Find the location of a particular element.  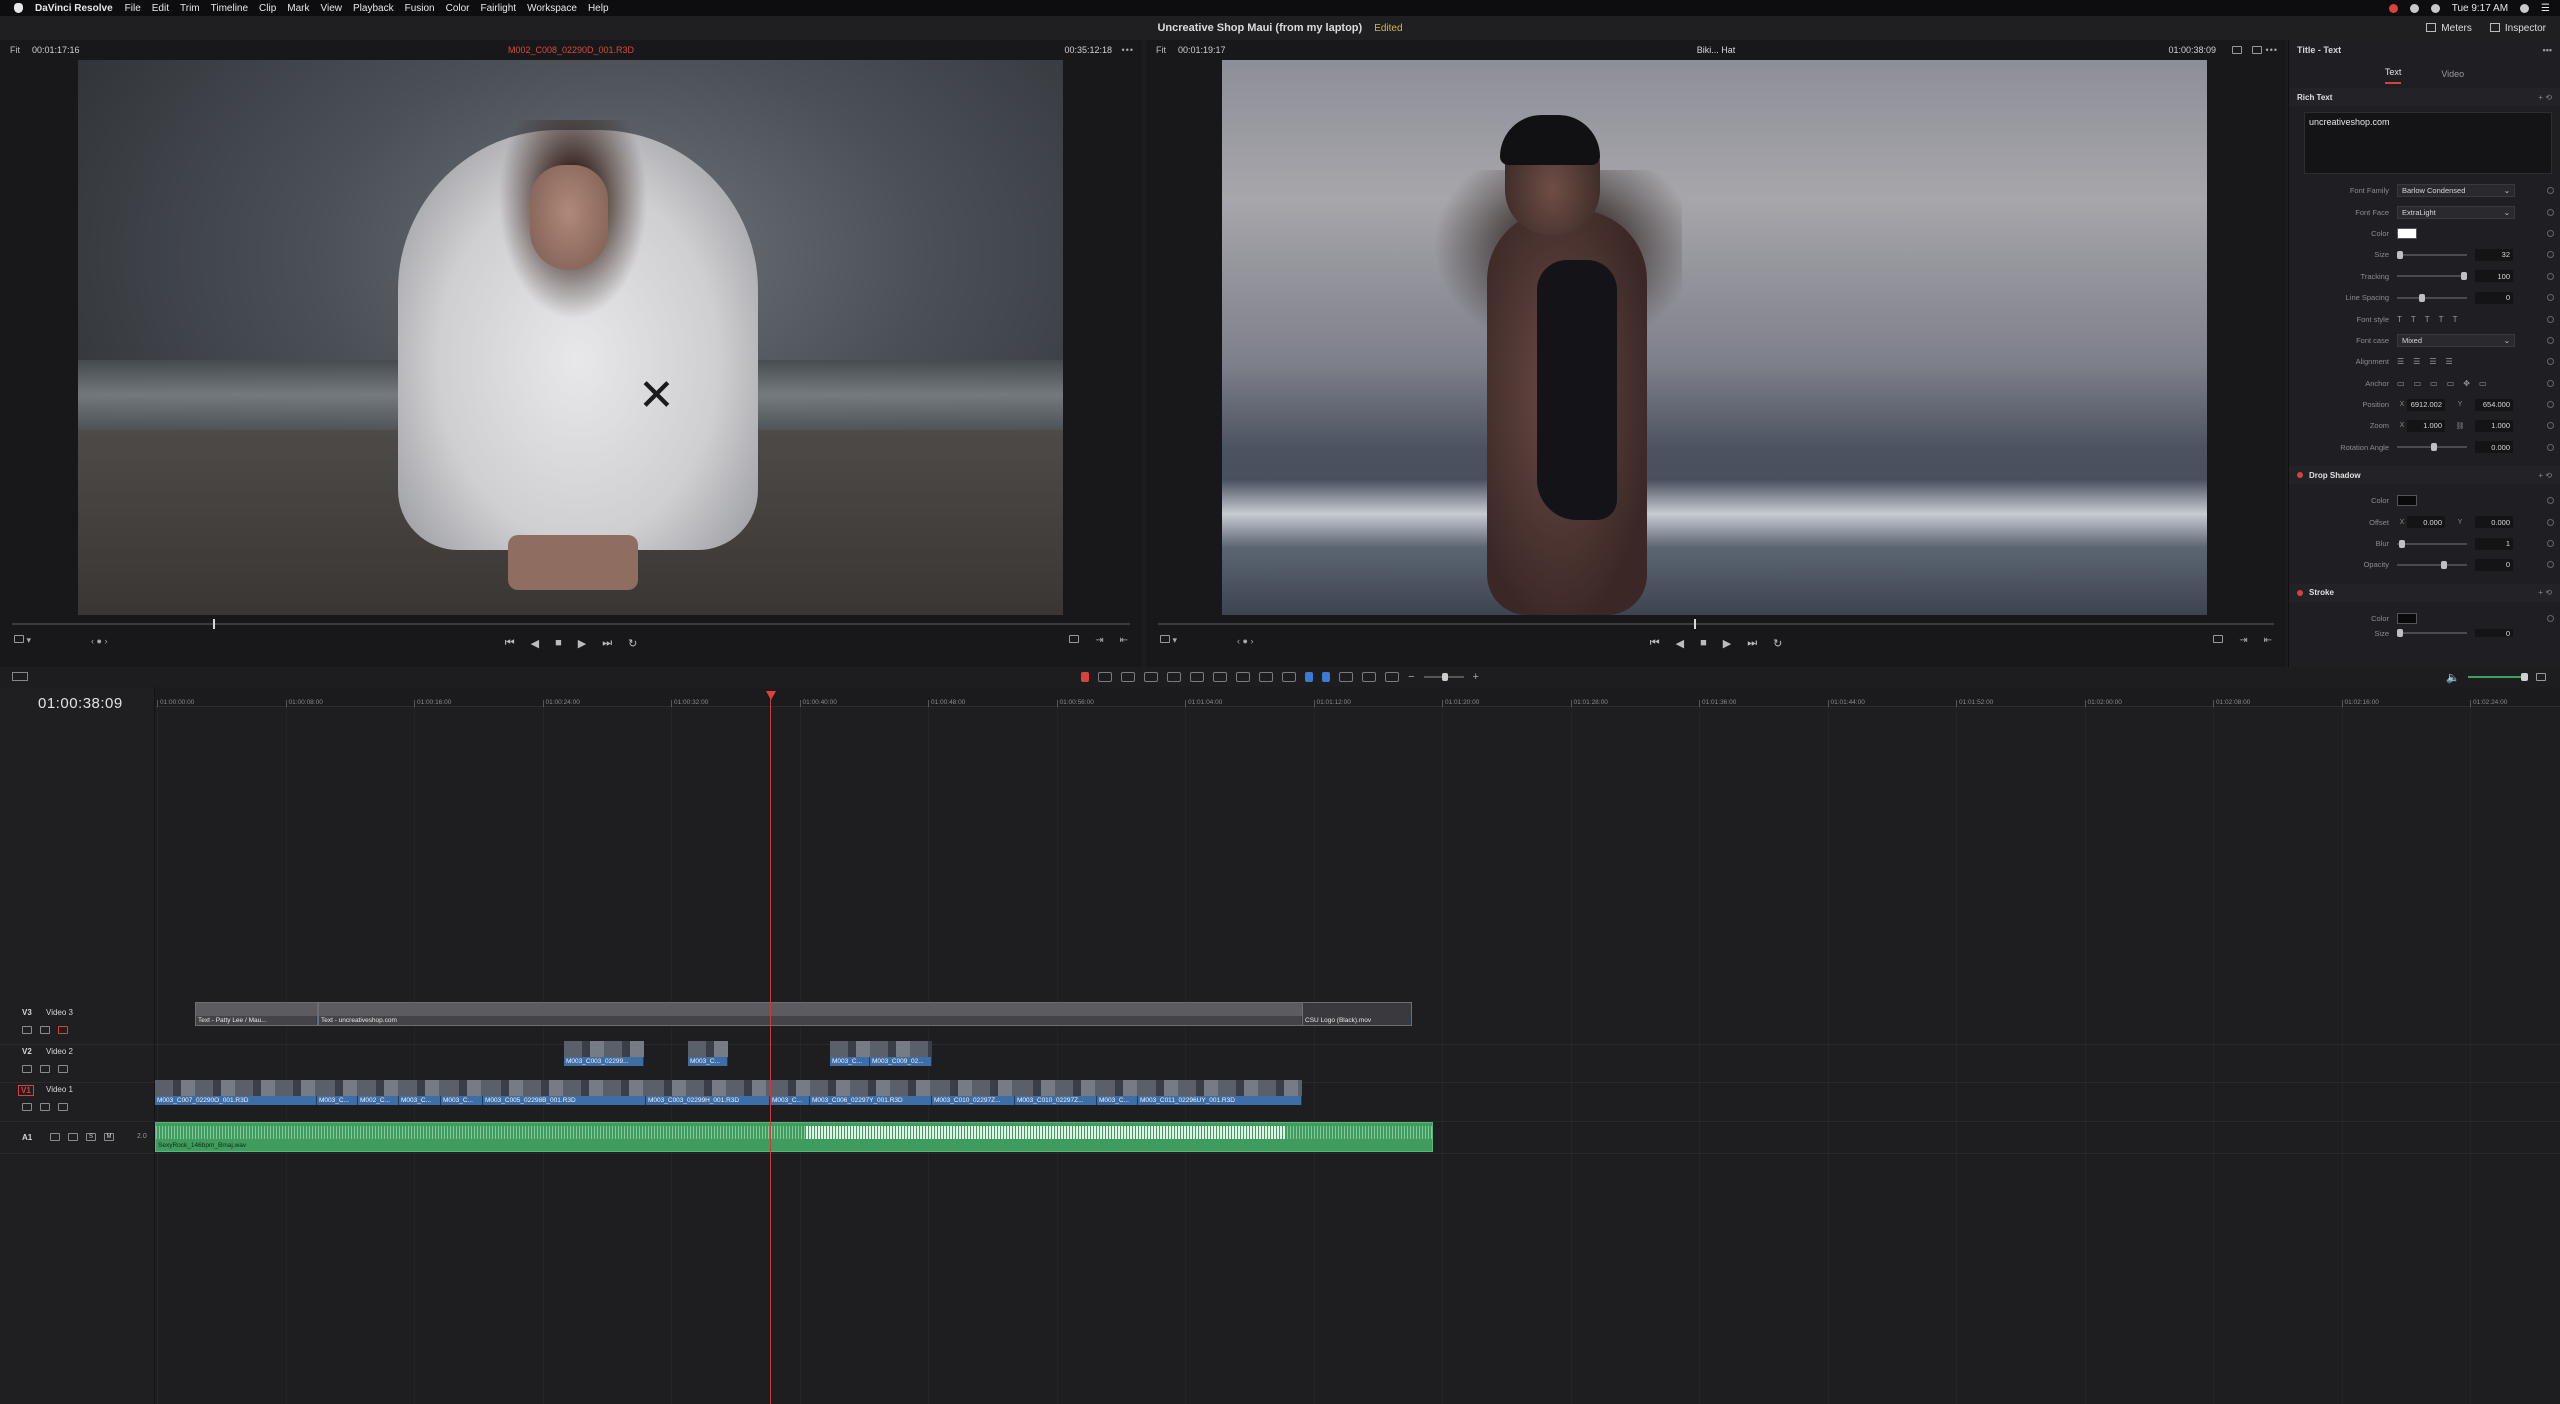

rich-text-add-icon: + ⟲ is located at coordinates (2545, 97).